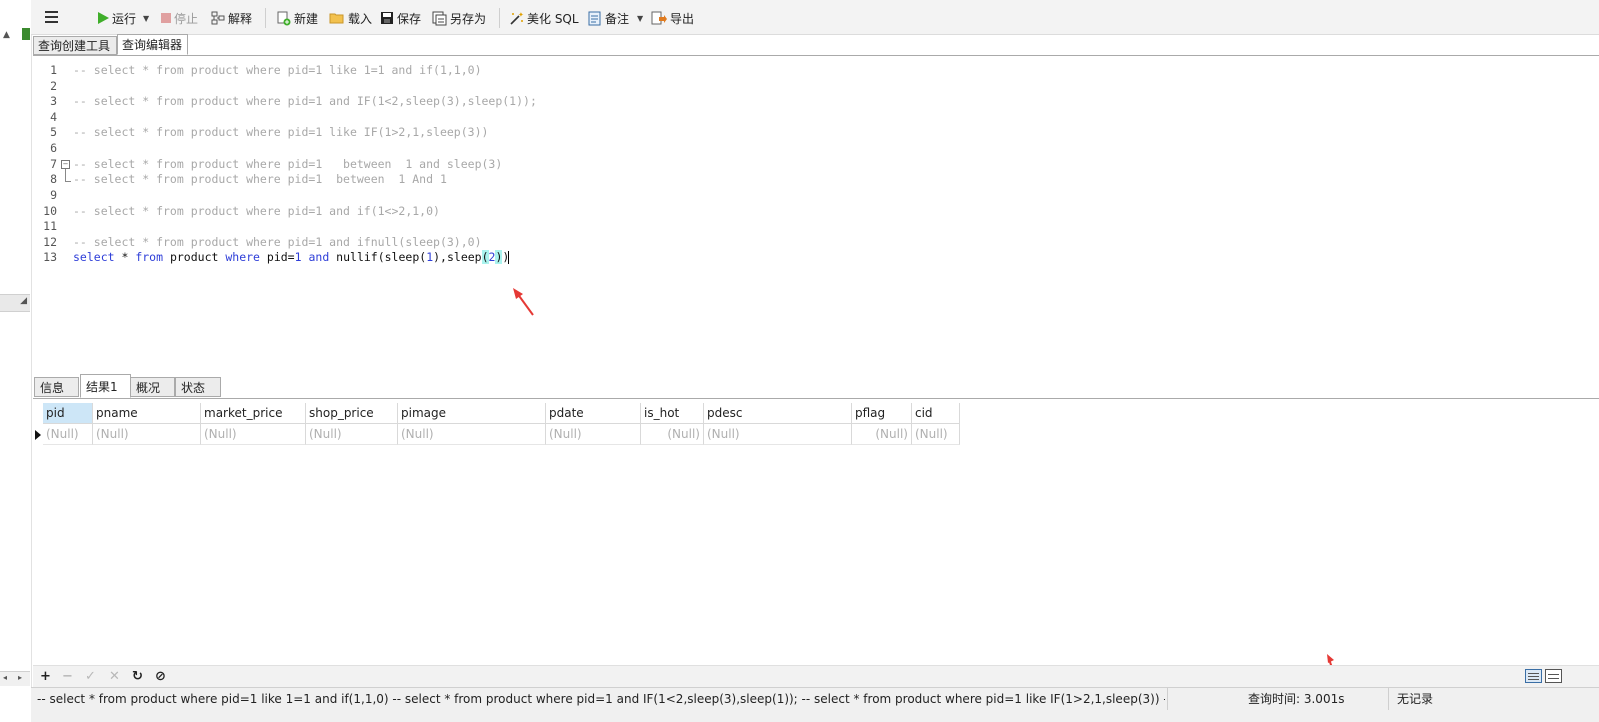 Image resolution: width=1599 pixels, height=722 pixels. What do you see at coordinates (472, 413) in the screenshot?
I see `column-header-pimage: pimage` at bounding box center [472, 413].